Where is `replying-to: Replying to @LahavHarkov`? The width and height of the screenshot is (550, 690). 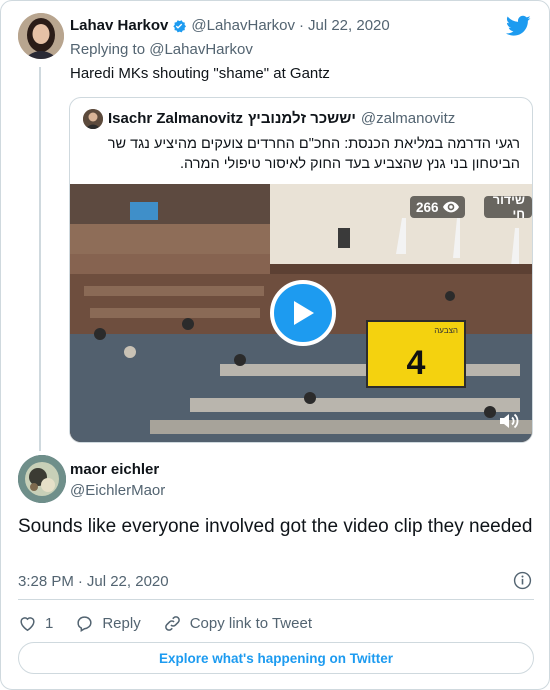
replying-to: Replying to @LahavHarkov is located at coordinates (161, 49).